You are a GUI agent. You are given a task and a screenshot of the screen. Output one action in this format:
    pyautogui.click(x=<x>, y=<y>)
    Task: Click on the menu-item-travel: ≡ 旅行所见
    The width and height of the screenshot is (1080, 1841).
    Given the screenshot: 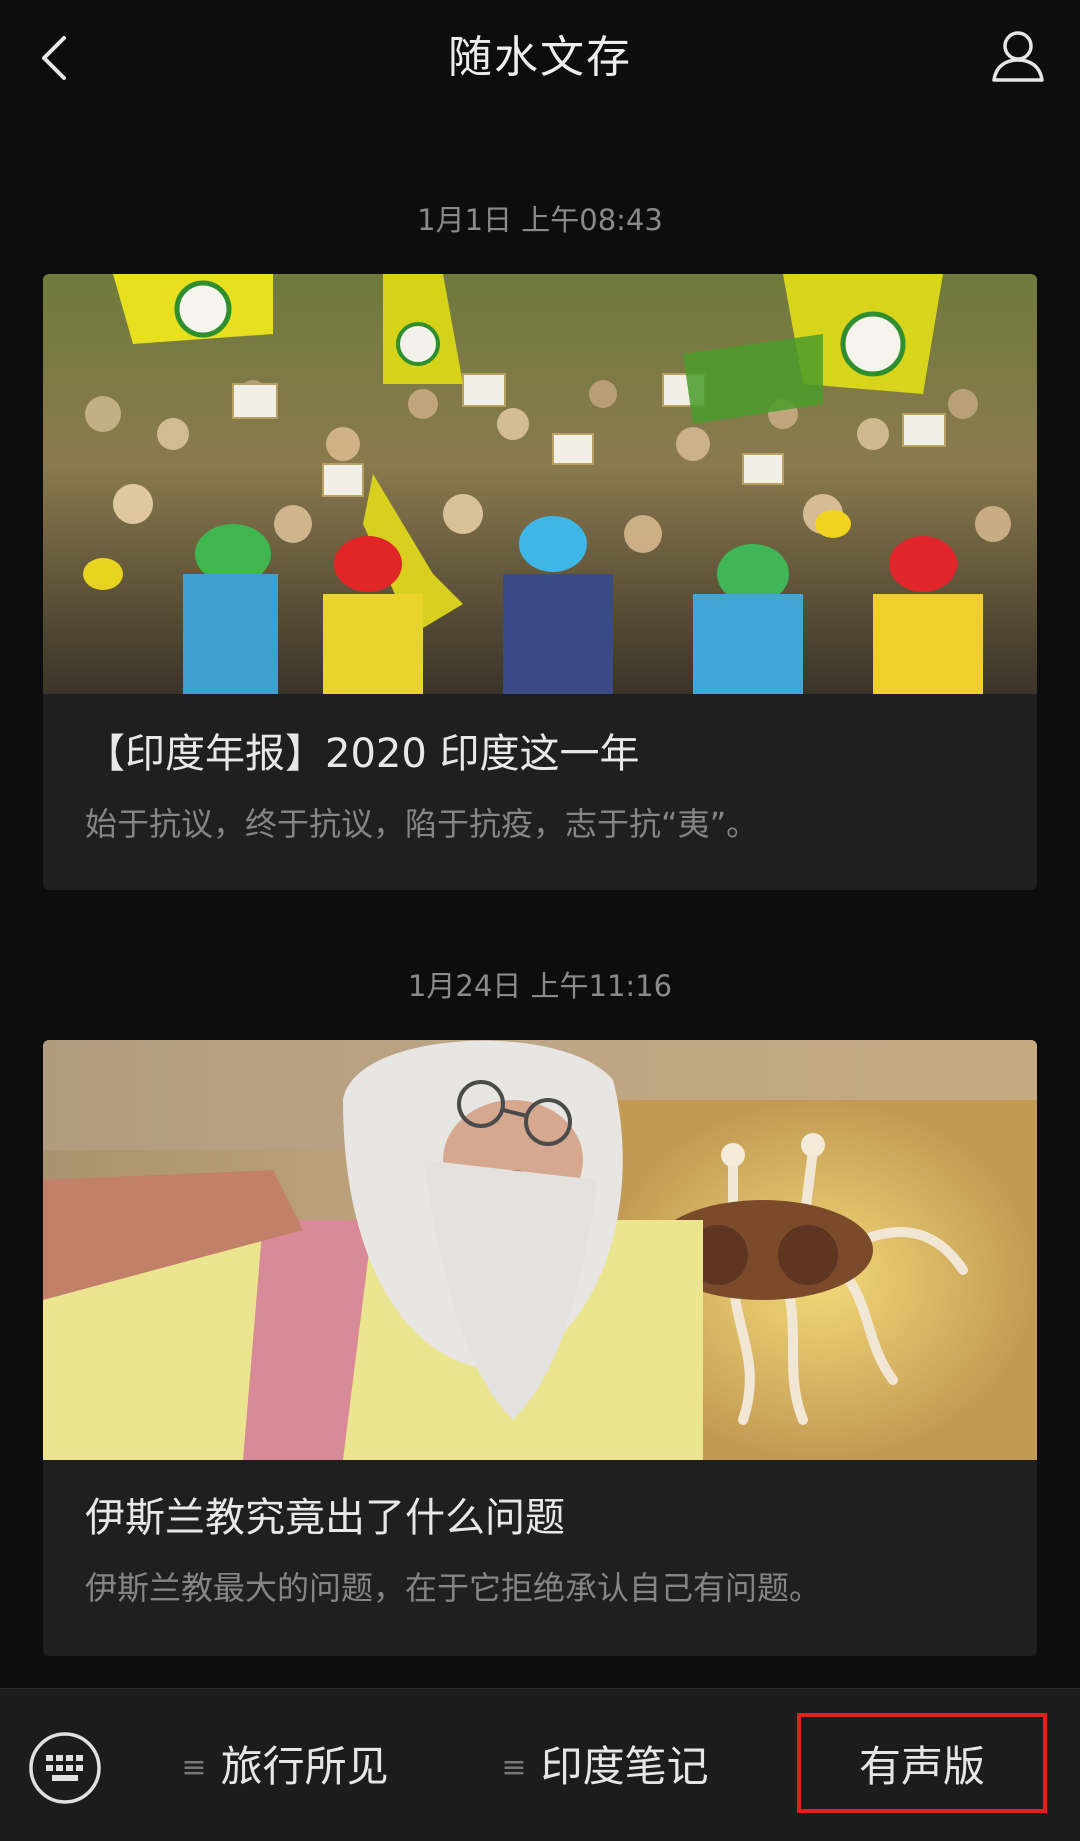 What is the action you would take?
    pyautogui.click(x=285, y=1767)
    